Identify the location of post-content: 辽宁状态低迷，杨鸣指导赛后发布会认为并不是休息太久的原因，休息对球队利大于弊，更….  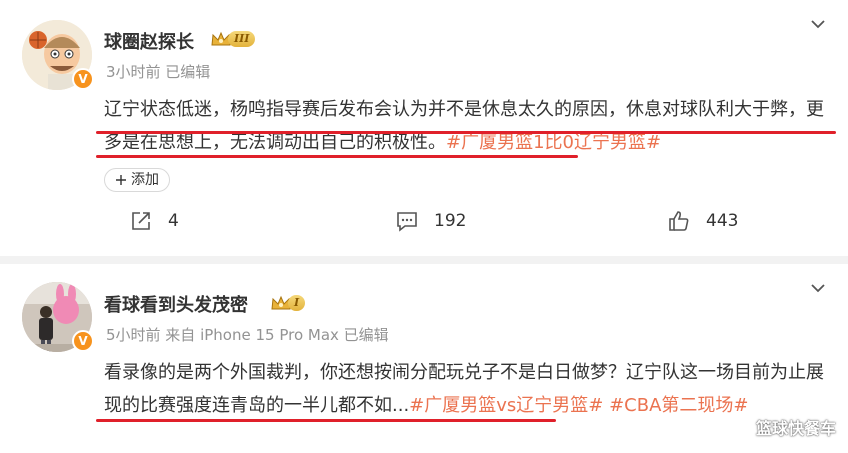
(469, 126).